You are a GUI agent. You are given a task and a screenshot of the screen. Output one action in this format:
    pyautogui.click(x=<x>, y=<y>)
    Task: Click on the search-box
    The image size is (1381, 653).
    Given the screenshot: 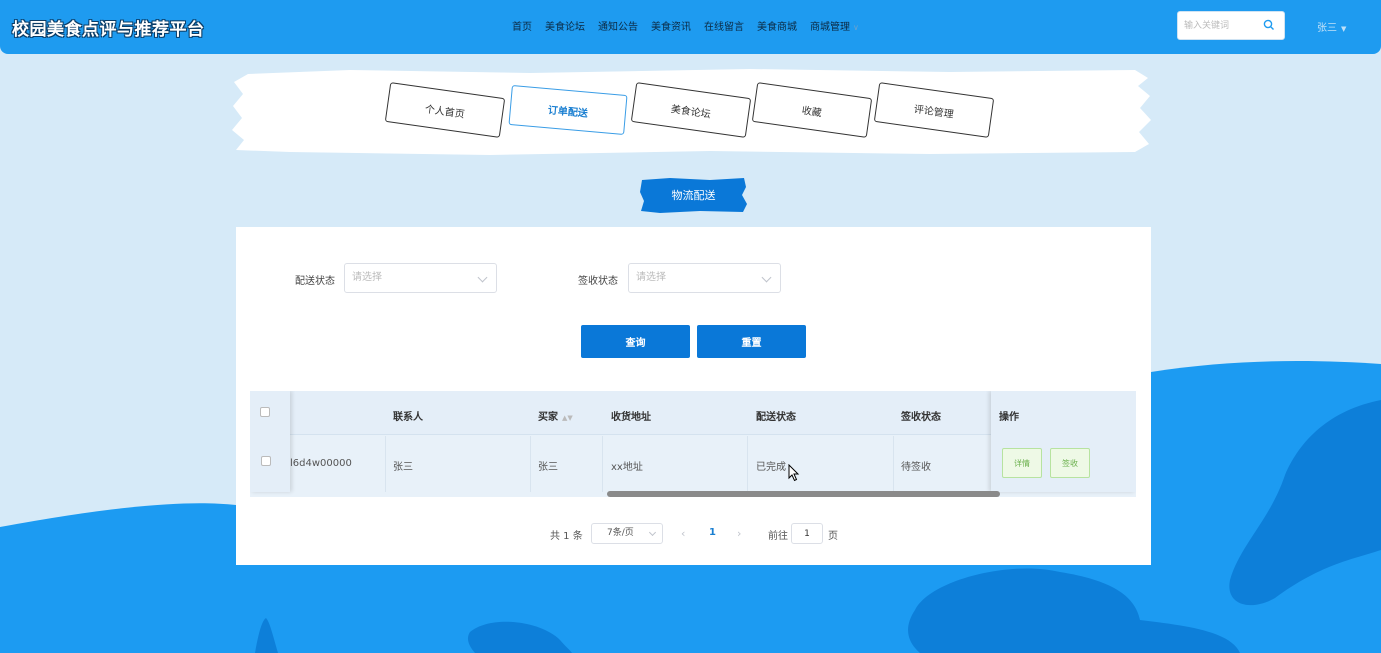 What is the action you would take?
    pyautogui.click(x=1231, y=25)
    